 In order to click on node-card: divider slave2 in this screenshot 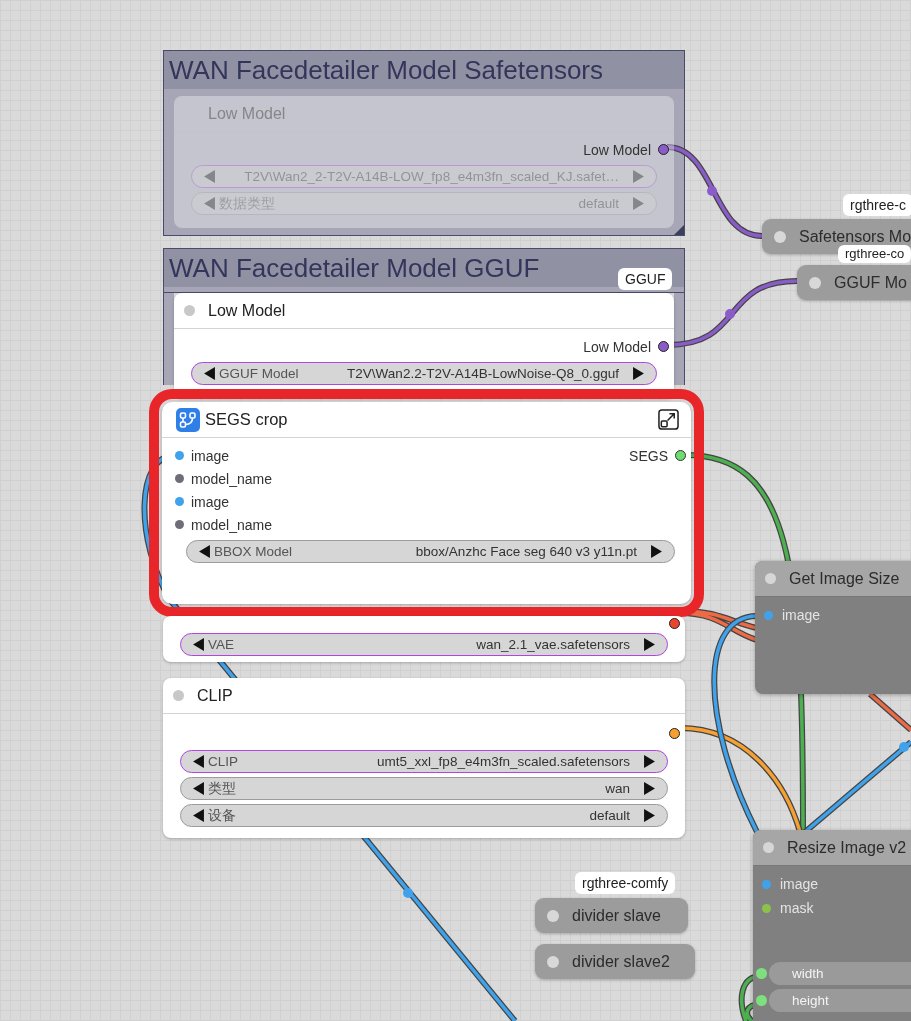, I will do `click(615, 961)`.